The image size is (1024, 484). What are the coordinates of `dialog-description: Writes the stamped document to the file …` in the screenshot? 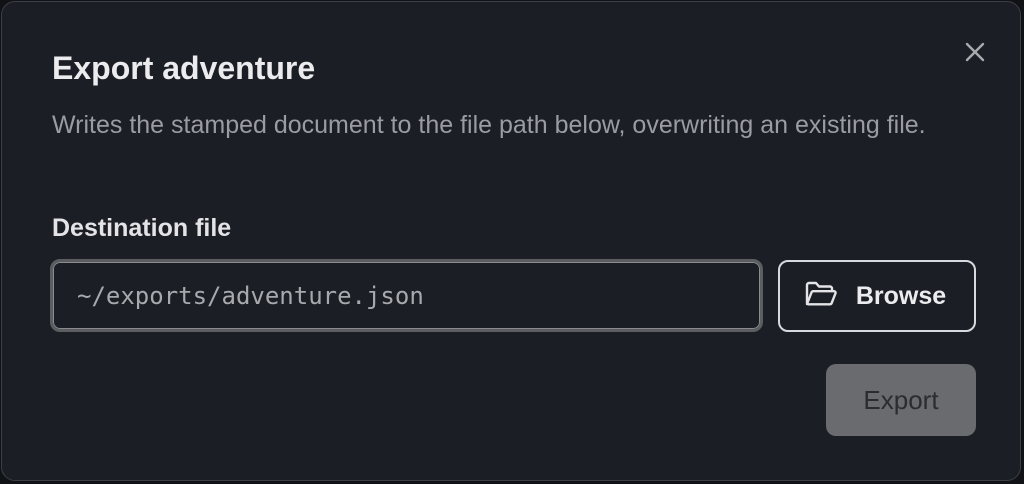 It's located at (489, 125).